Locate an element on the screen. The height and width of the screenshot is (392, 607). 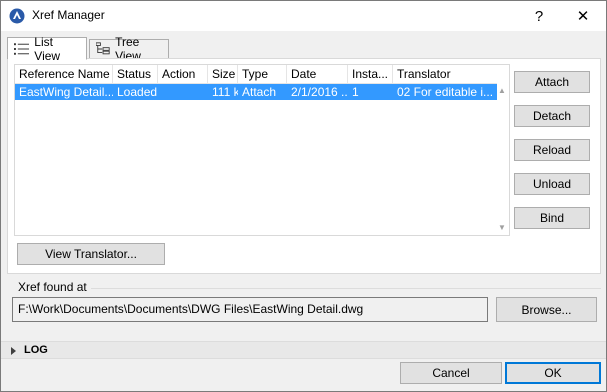
column-header-status: Status is located at coordinates (135, 74).